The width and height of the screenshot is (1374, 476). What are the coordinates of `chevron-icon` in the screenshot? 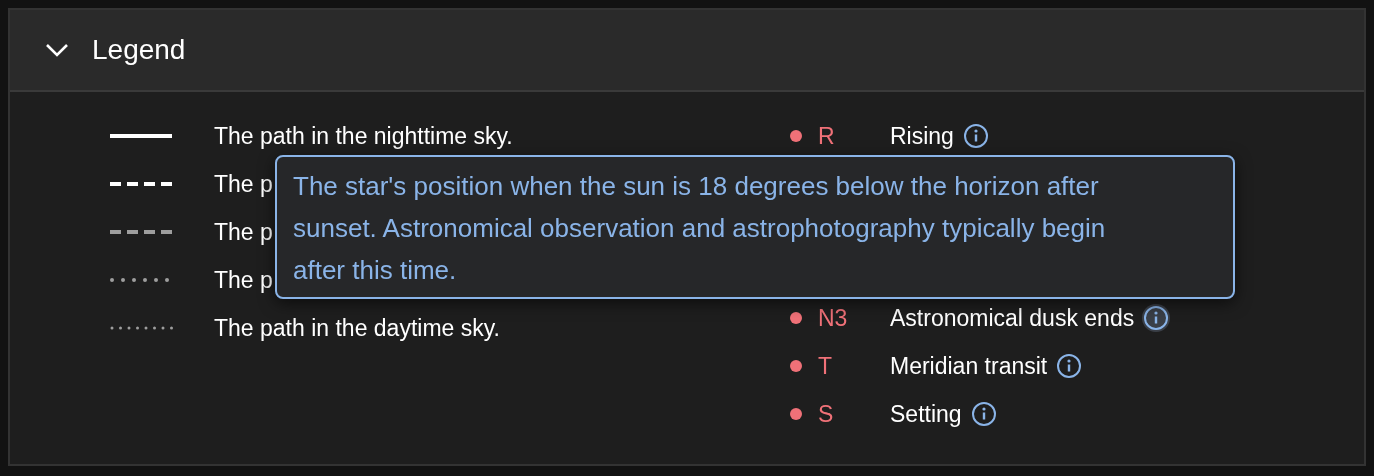 It's located at (57, 50).